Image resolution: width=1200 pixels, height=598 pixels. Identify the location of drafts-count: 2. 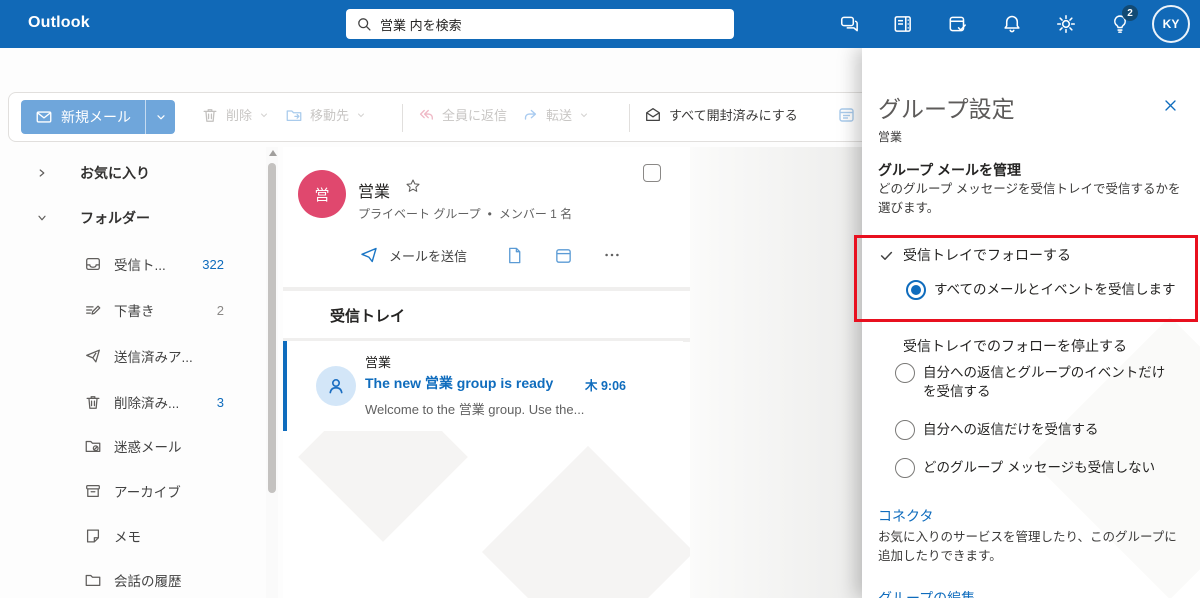
(220, 310).